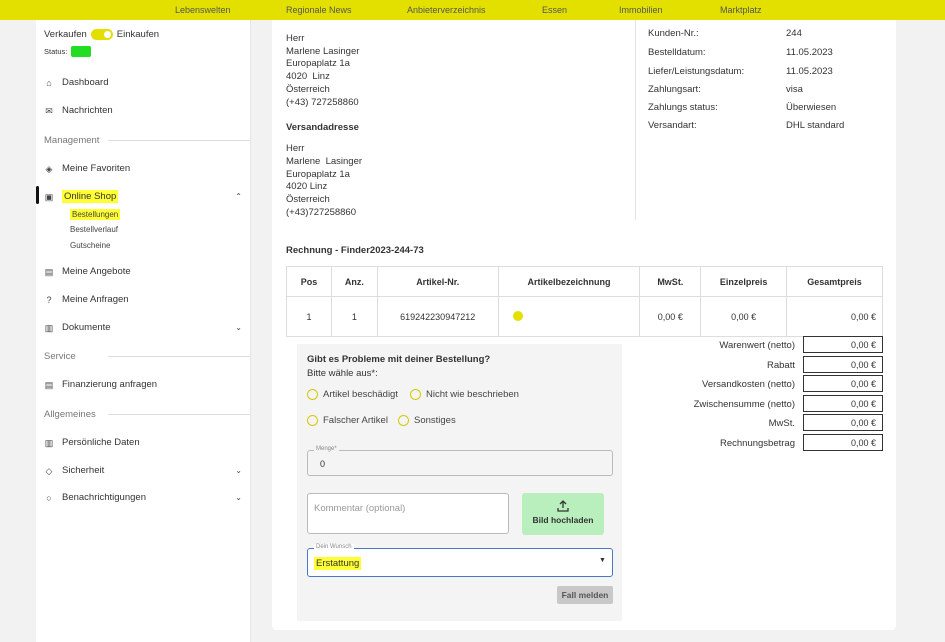  Describe the element at coordinates (49, 470) in the screenshot. I see `shield-icon: ◇` at that location.